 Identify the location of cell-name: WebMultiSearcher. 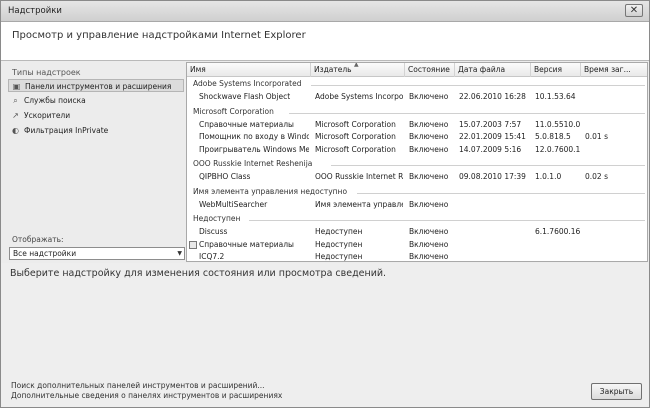
(233, 204).